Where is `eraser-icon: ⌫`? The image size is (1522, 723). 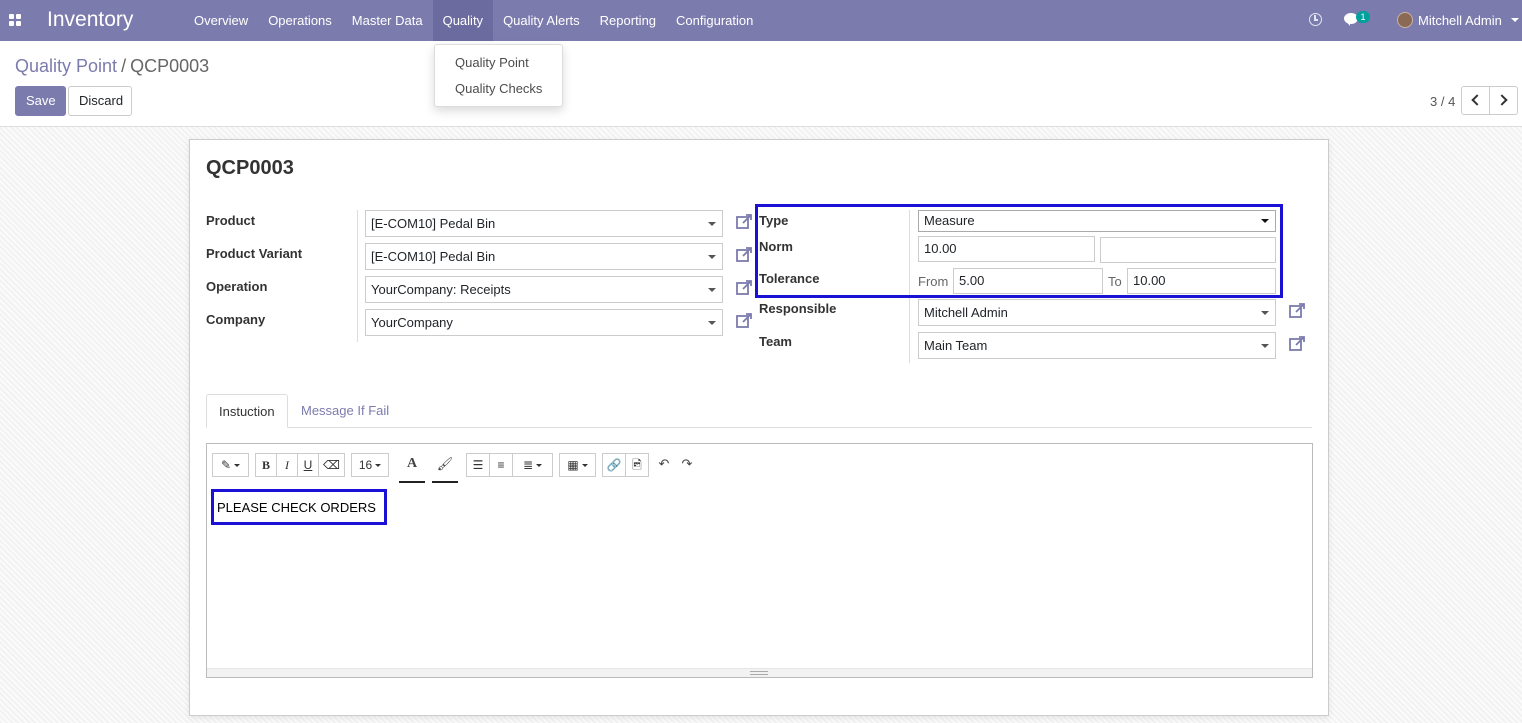
eraser-icon: ⌫ is located at coordinates (331, 465).